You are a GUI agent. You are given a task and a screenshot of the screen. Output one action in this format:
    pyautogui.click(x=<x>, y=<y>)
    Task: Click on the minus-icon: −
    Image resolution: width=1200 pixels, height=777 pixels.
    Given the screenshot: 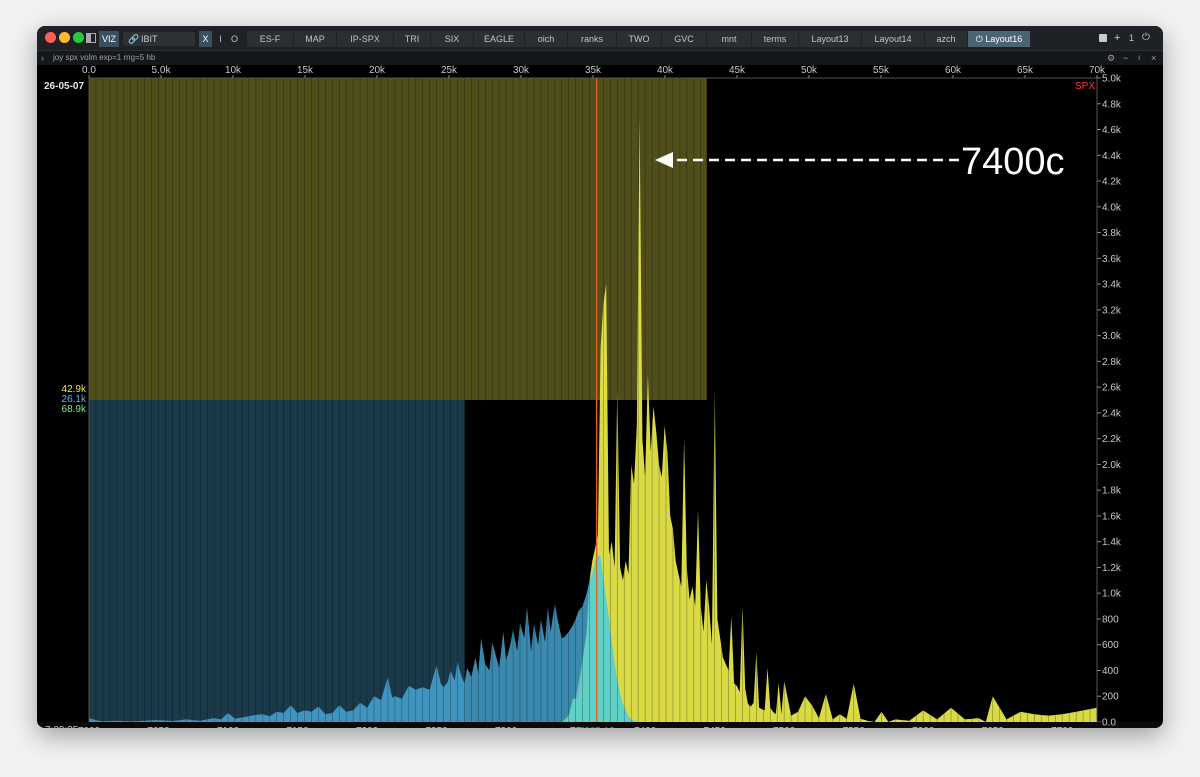 What is the action you would take?
    pyautogui.click(x=1125, y=58)
    